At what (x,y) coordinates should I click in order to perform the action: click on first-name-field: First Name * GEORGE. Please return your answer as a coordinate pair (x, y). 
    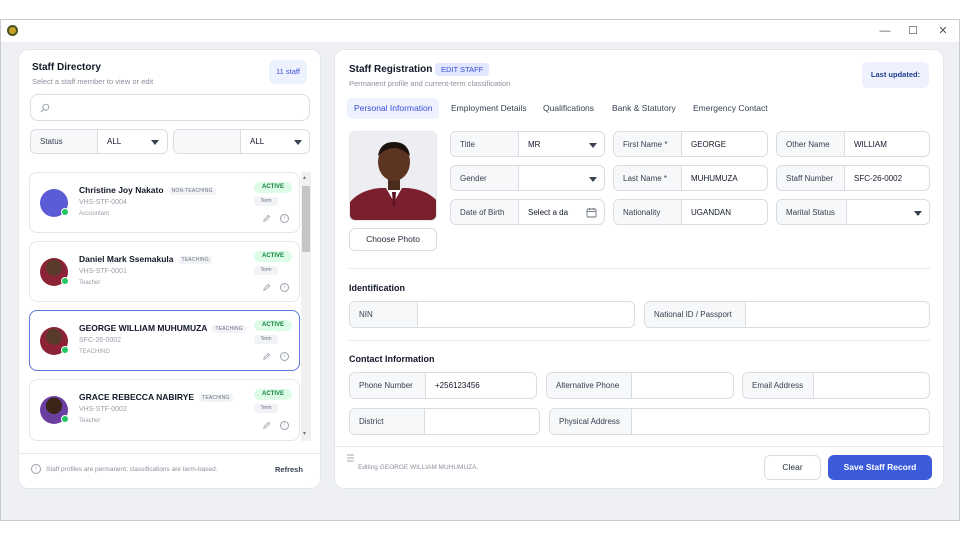
    Looking at the image, I should click on (690, 144).